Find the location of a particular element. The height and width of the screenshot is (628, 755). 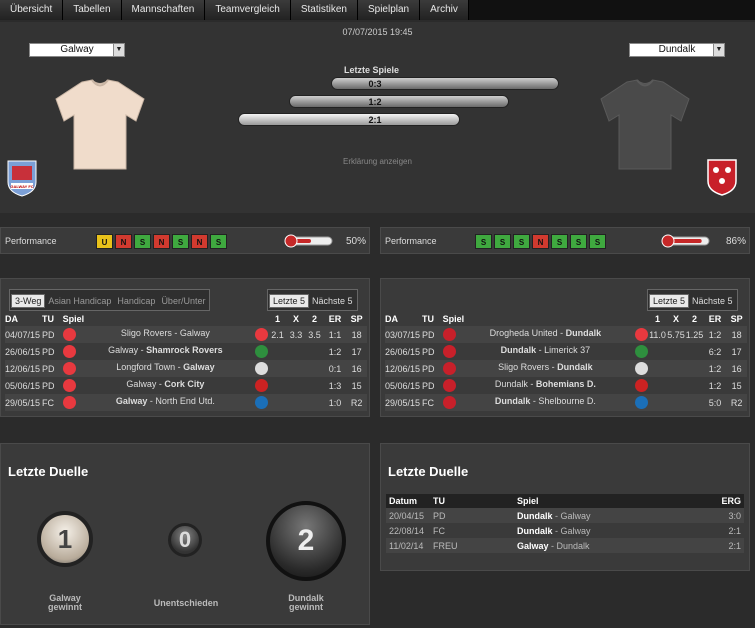

away-team-name: Shamrock Rovers is located at coordinates (184, 350).